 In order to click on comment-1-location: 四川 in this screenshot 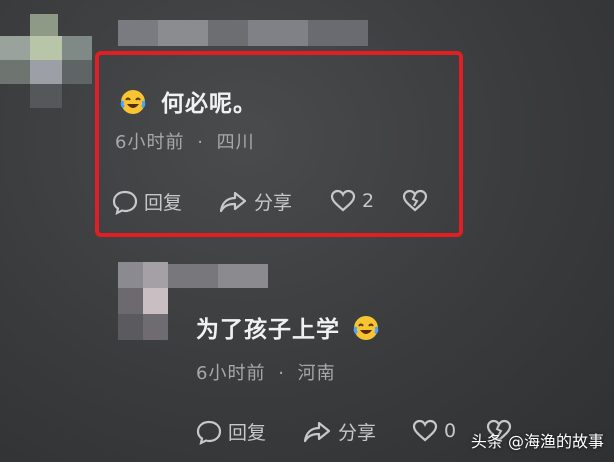, I will do `click(235, 142)`.